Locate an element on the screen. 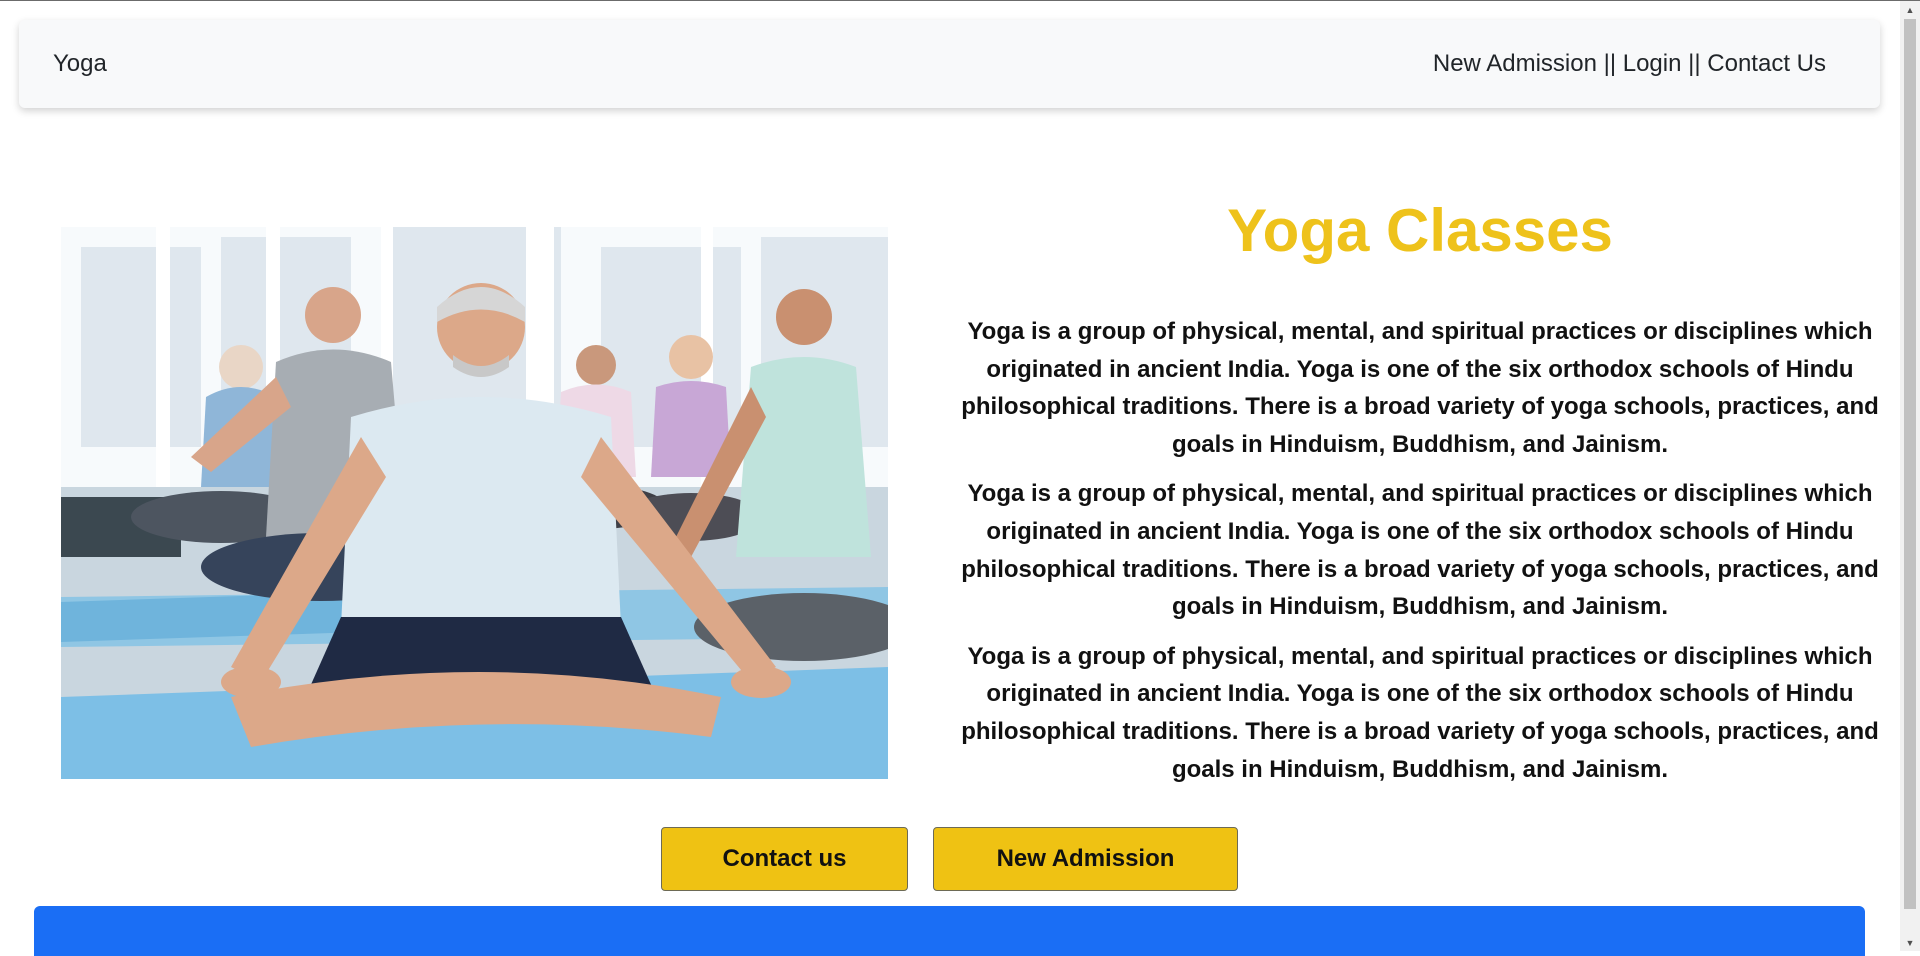  vertical-scrollbar: ▲ ▼ is located at coordinates (1910, 476).